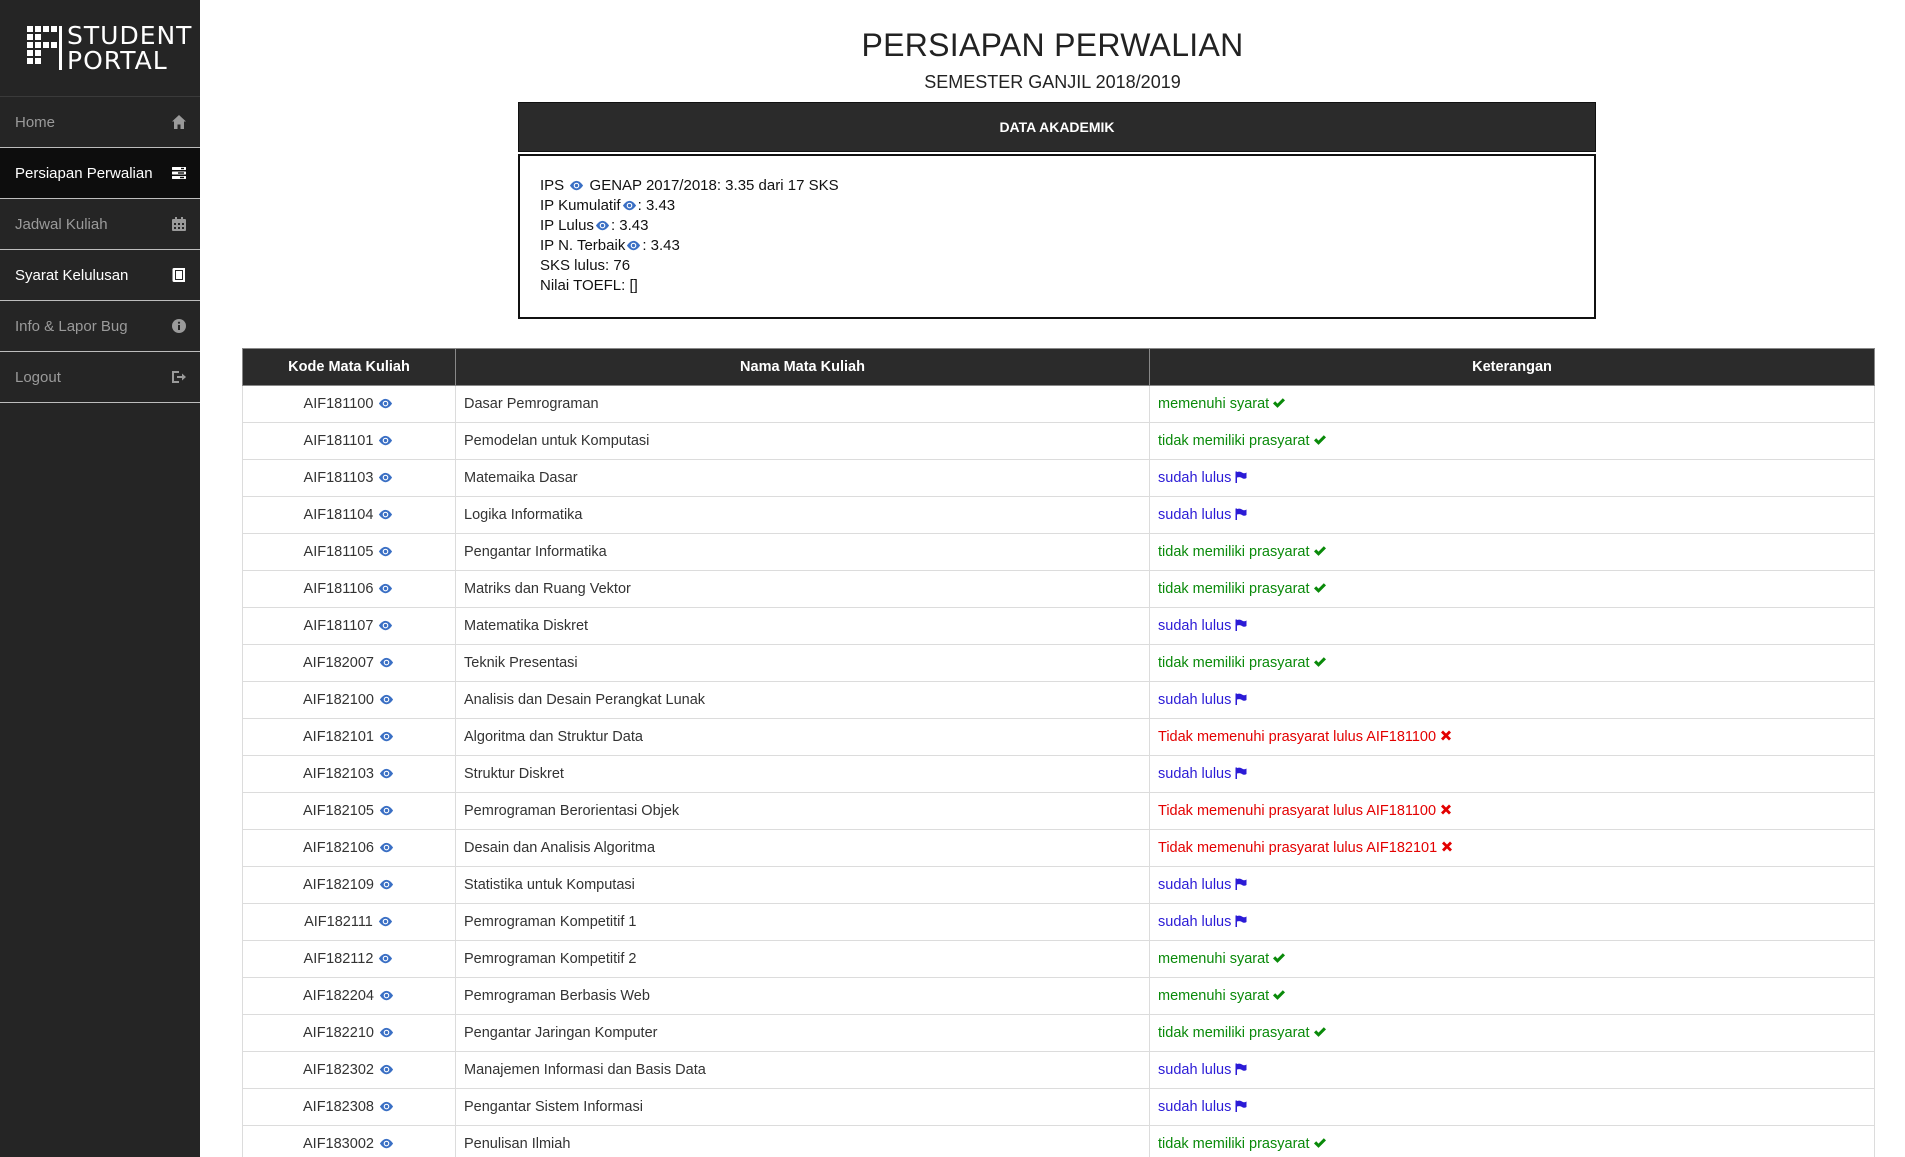 This screenshot has height=1157, width=1905. I want to click on cell-kode: AIF181105, so click(349, 552).